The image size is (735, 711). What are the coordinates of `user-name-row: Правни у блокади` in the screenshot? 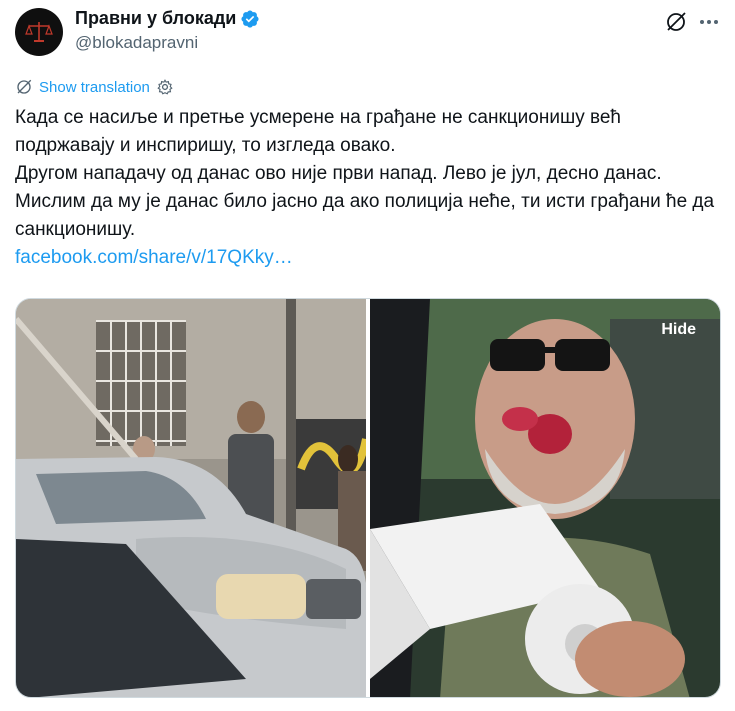 It's located at (167, 18).